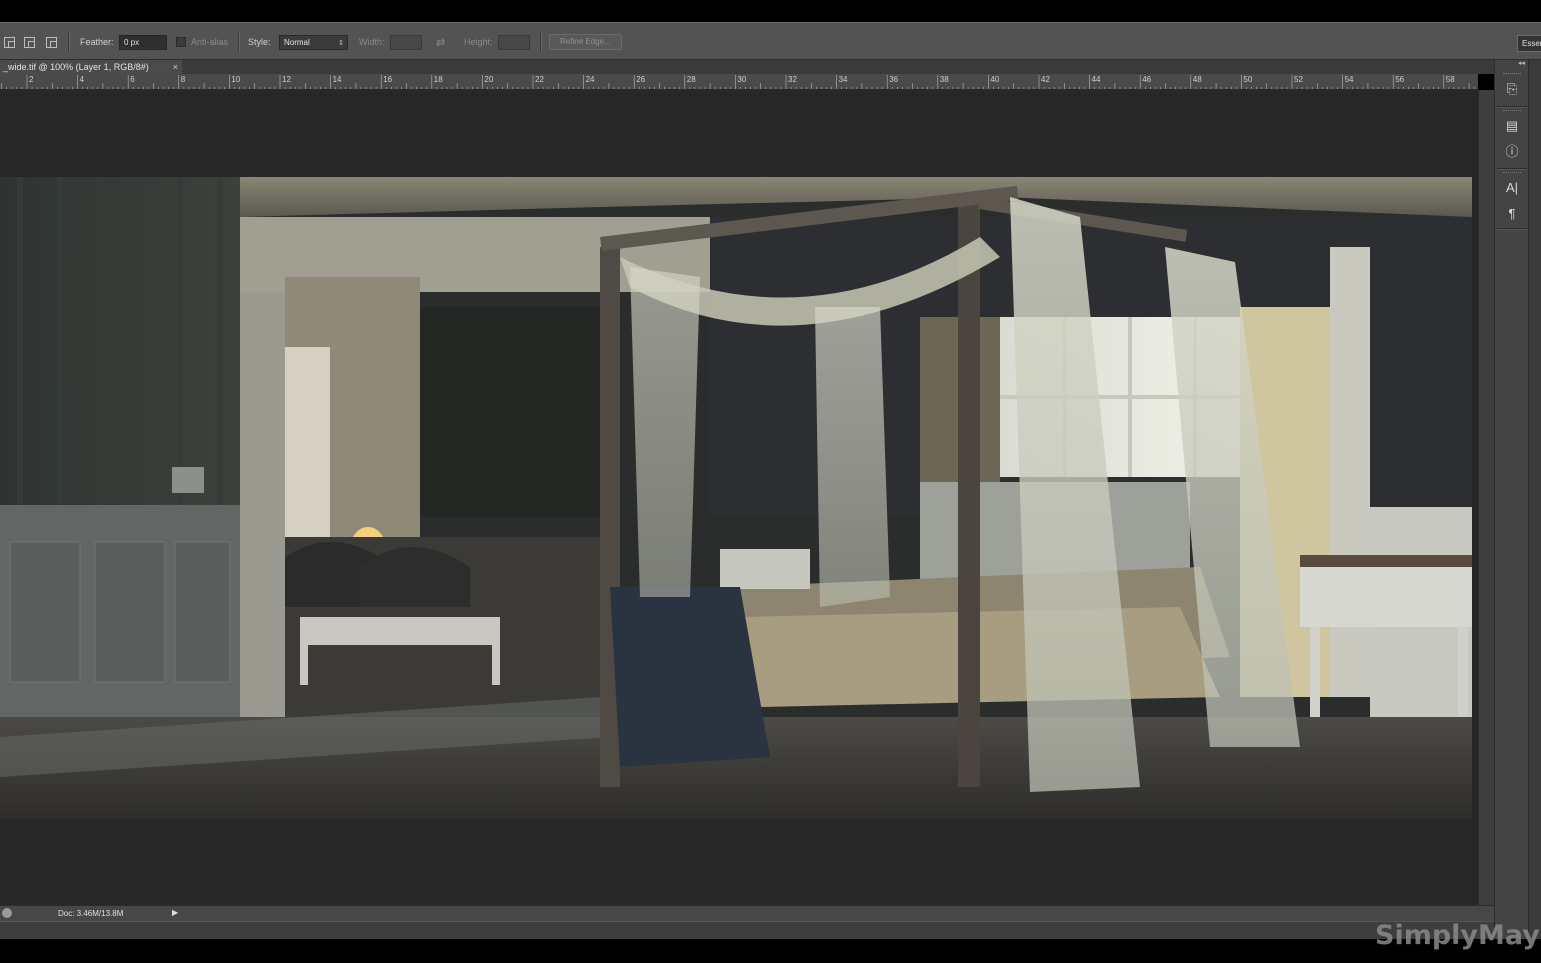  Describe the element at coordinates (792, 79) in the screenshot. I see `ruler-label: 32` at that location.